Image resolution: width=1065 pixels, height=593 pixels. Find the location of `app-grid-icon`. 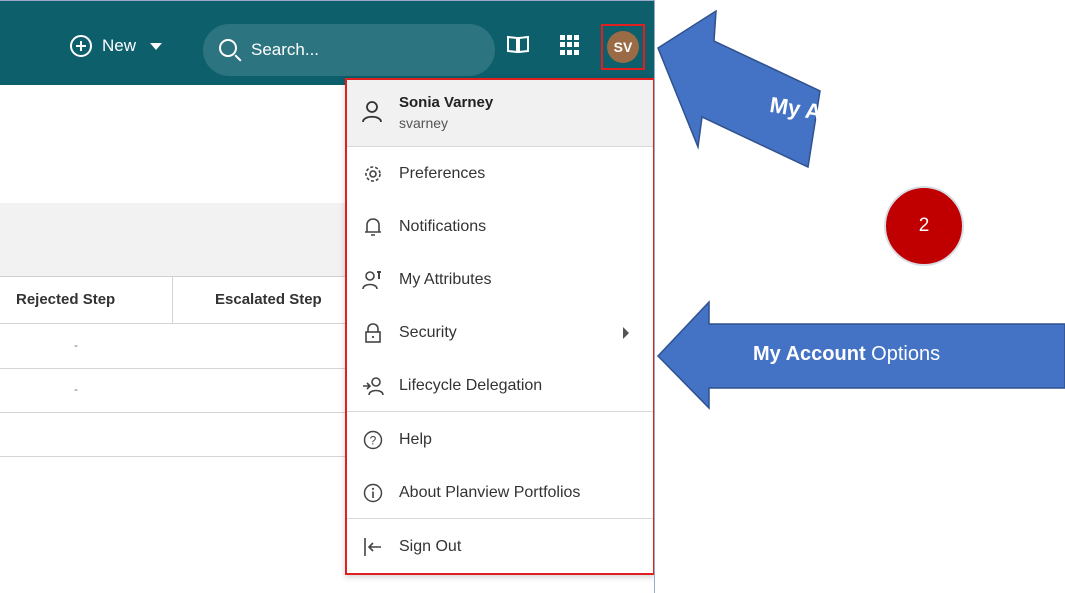

app-grid-icon is located at coordinates (570, 45).